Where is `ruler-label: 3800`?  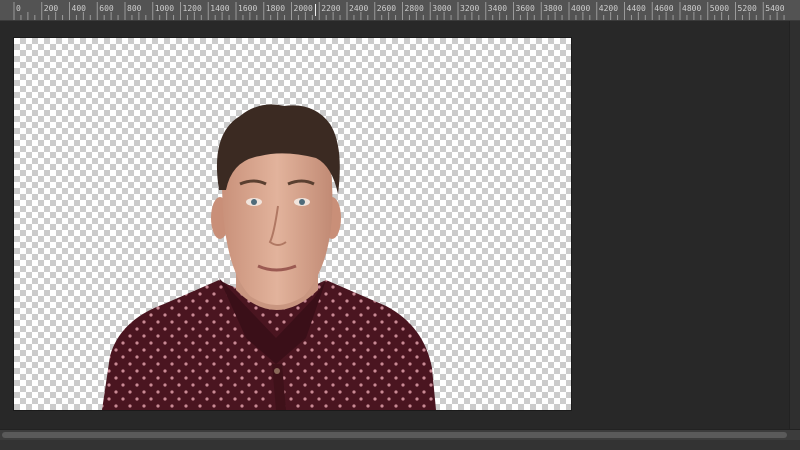 ruler-label: 3800 is located at coordinates (553, 8).